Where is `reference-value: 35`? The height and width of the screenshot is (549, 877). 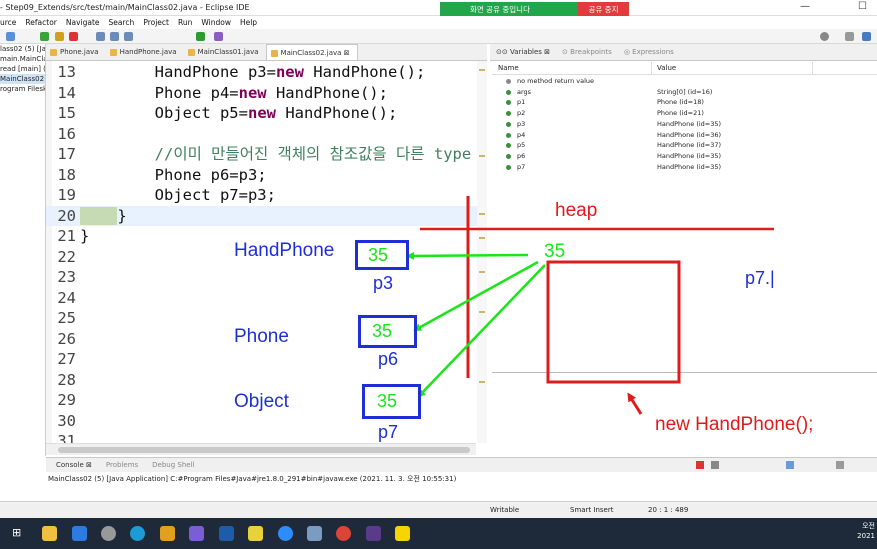
reference-value: 35 is located at coordinates (555, 251).